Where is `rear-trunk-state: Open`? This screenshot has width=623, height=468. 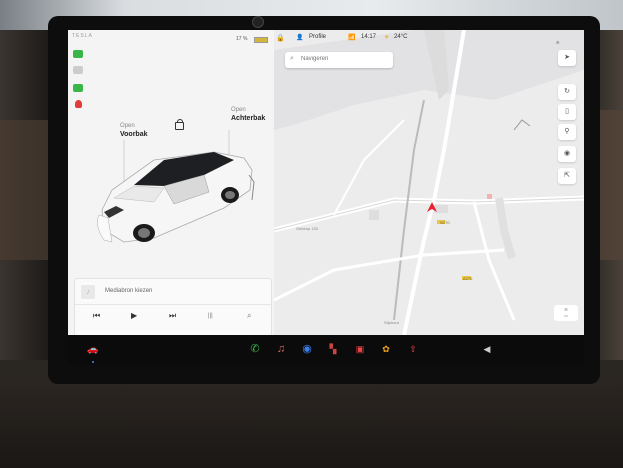
rear-trunk-state: Open is located at coordinates (238, 110).